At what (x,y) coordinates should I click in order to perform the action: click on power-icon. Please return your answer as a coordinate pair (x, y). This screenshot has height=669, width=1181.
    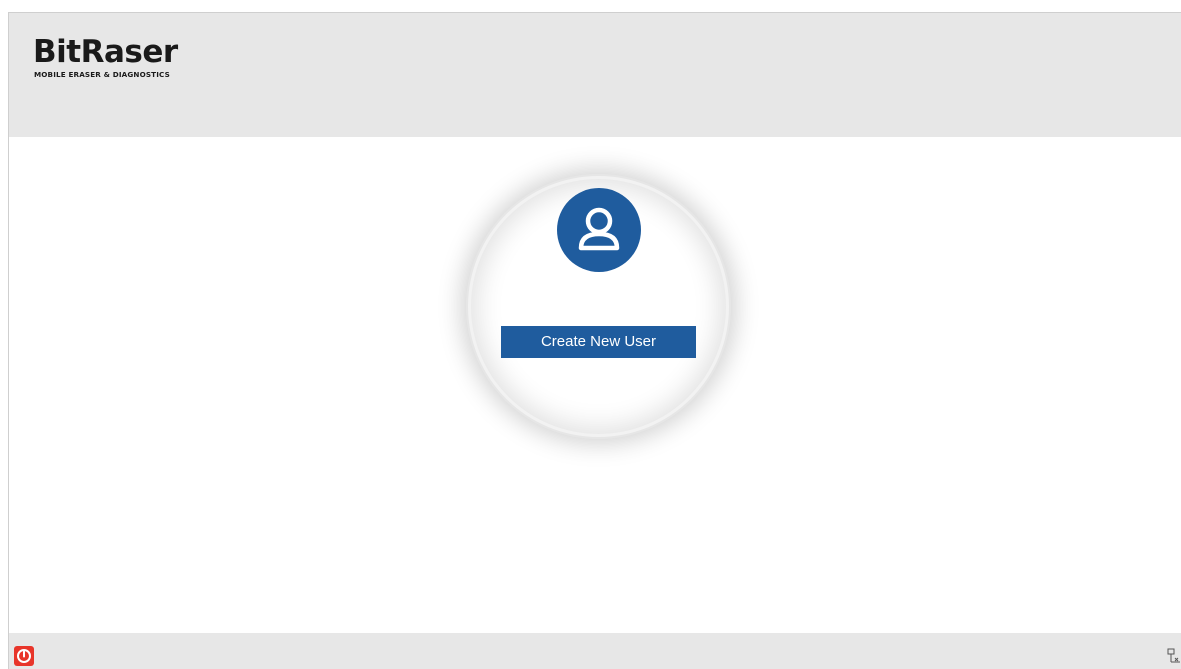
    Looking at the image, I should click on (24, 656).